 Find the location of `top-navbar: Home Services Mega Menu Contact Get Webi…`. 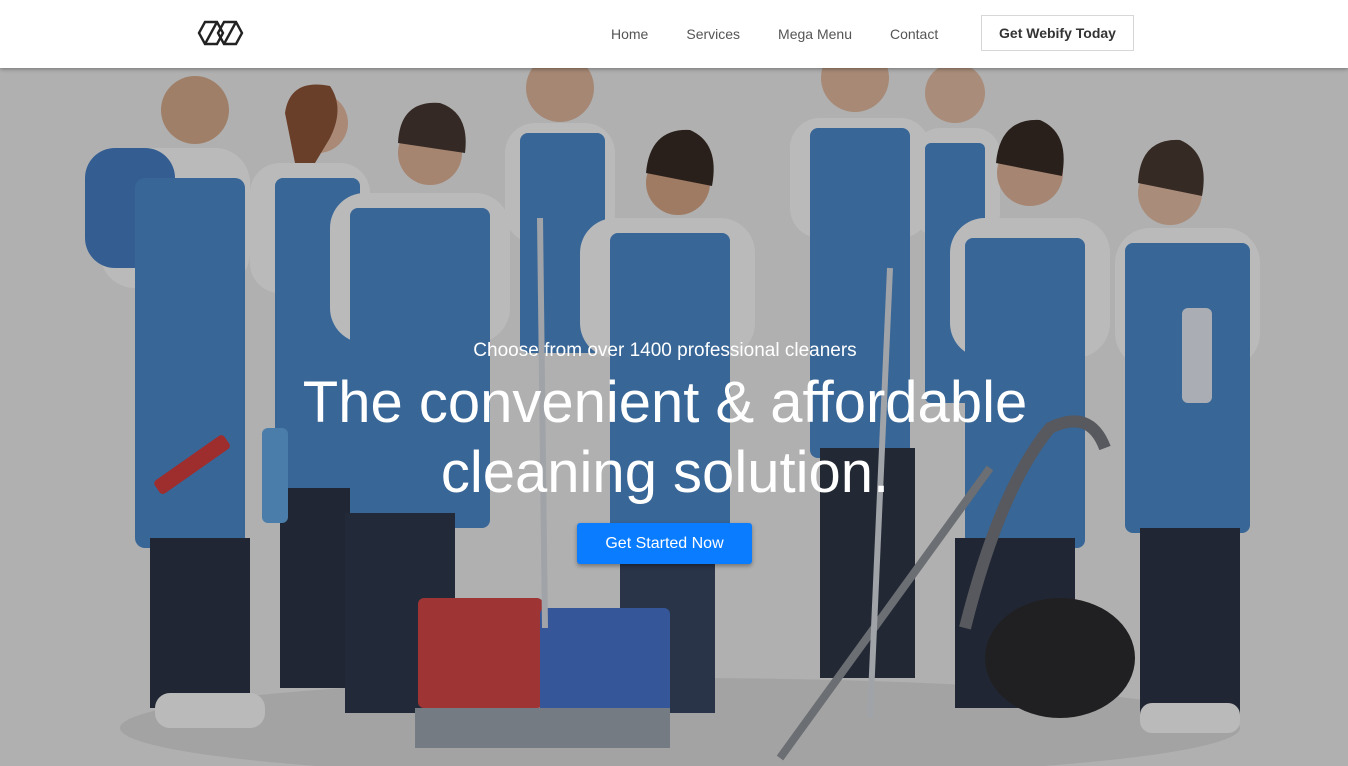

top-navbar: Home Services Mega Menu Contact Get Webi… is located at coordinates (674, 34).